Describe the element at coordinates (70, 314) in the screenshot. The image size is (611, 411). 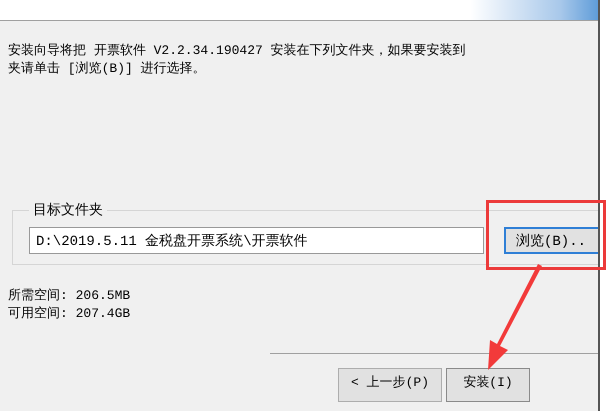
I see `space-info: 可用空间: 207.4GB` at that location.